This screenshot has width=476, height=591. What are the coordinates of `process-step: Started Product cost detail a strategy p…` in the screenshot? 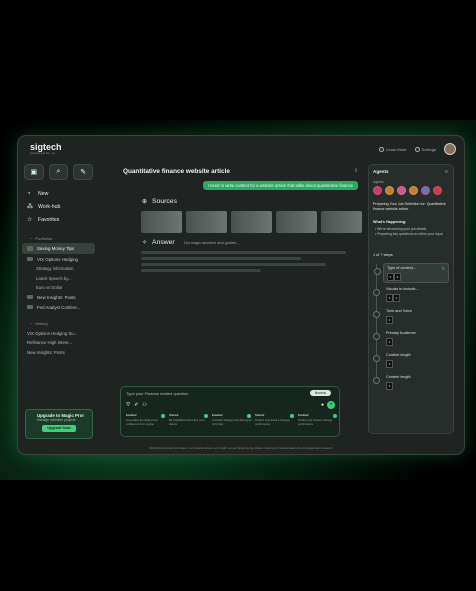 It's located at (275, 420).